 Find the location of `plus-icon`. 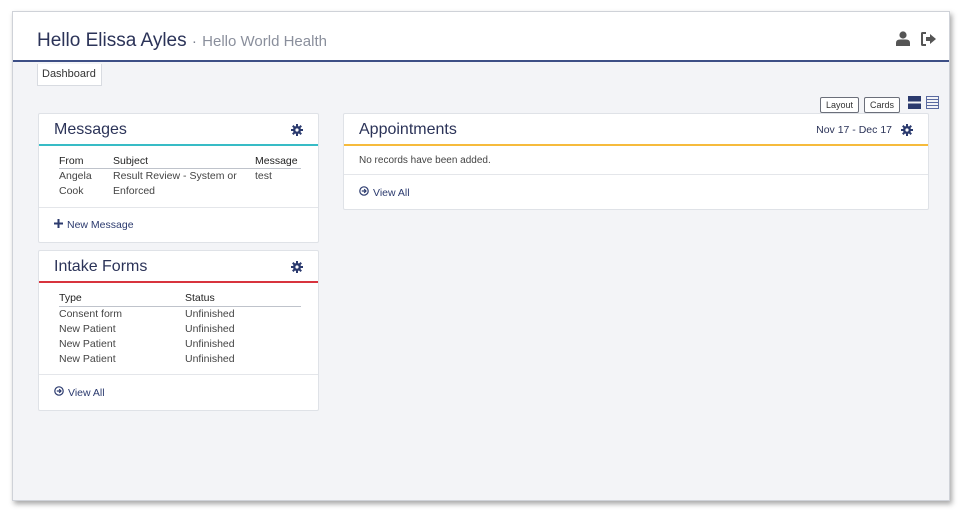

plus-icon is located at coordinates (58, 225).